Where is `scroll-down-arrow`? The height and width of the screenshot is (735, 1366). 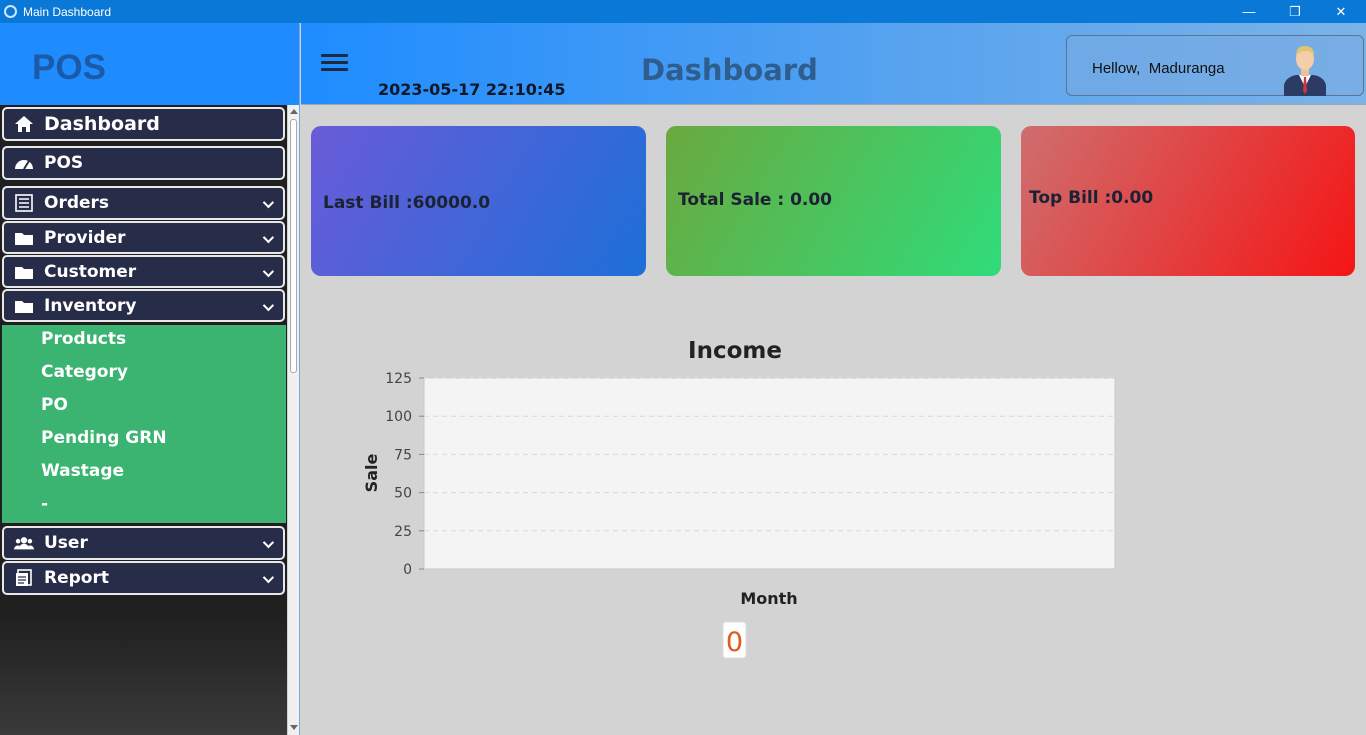 scroll-down-arrow is located at coordinates (294, 727).